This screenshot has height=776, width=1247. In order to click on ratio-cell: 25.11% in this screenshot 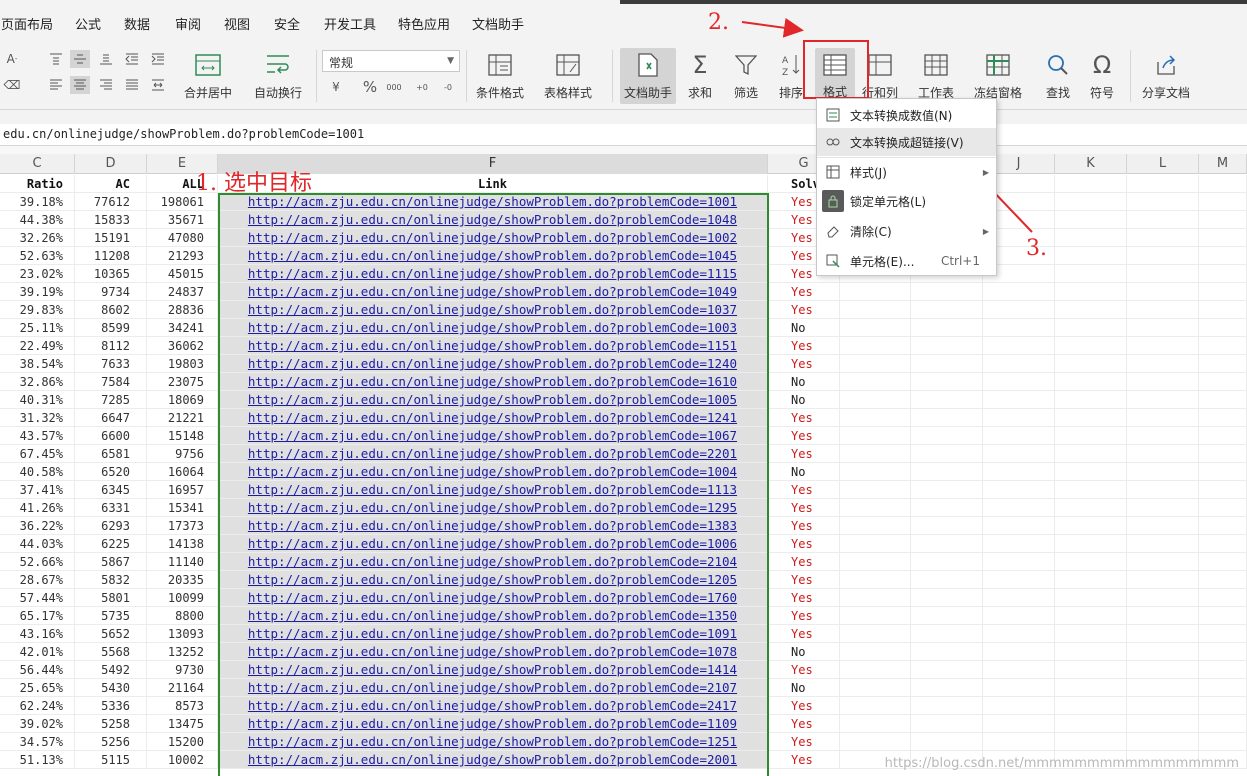, I will do `click(37, 328)`.